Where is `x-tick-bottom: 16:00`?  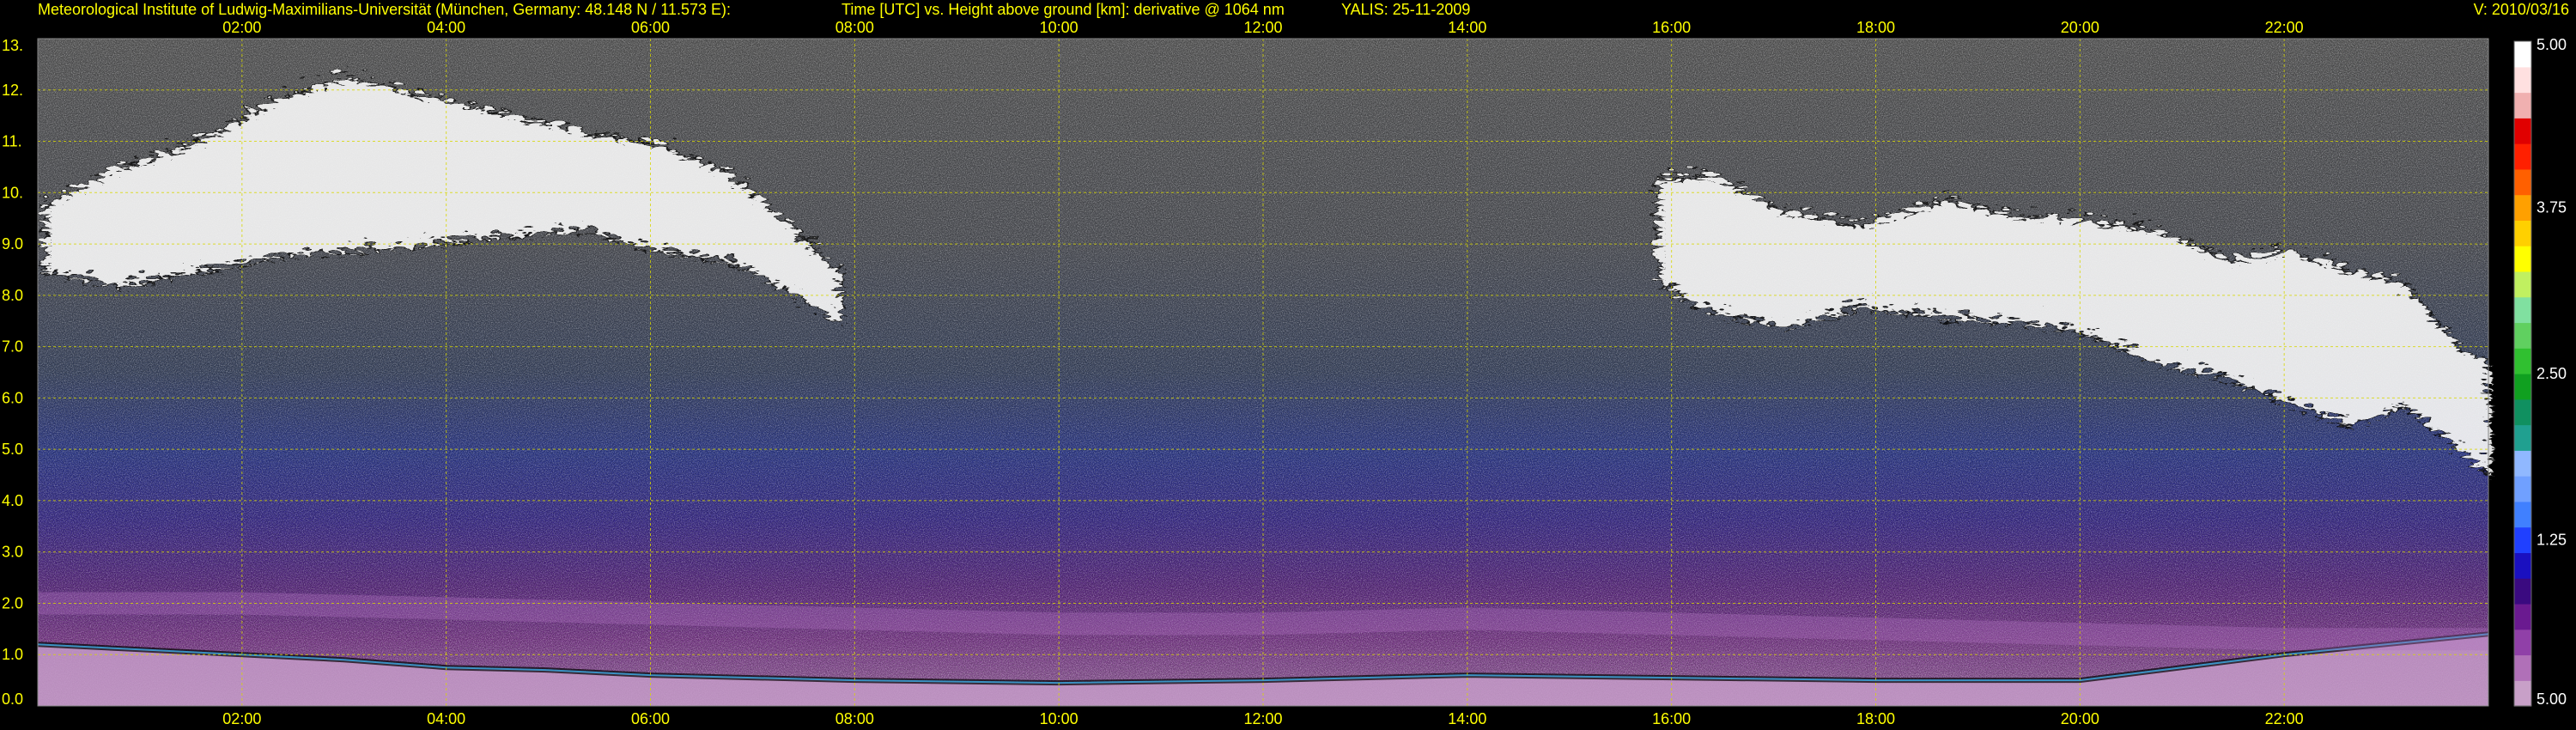
x-tick-bottom: 16:00 is located at coordinates (1671, 718).